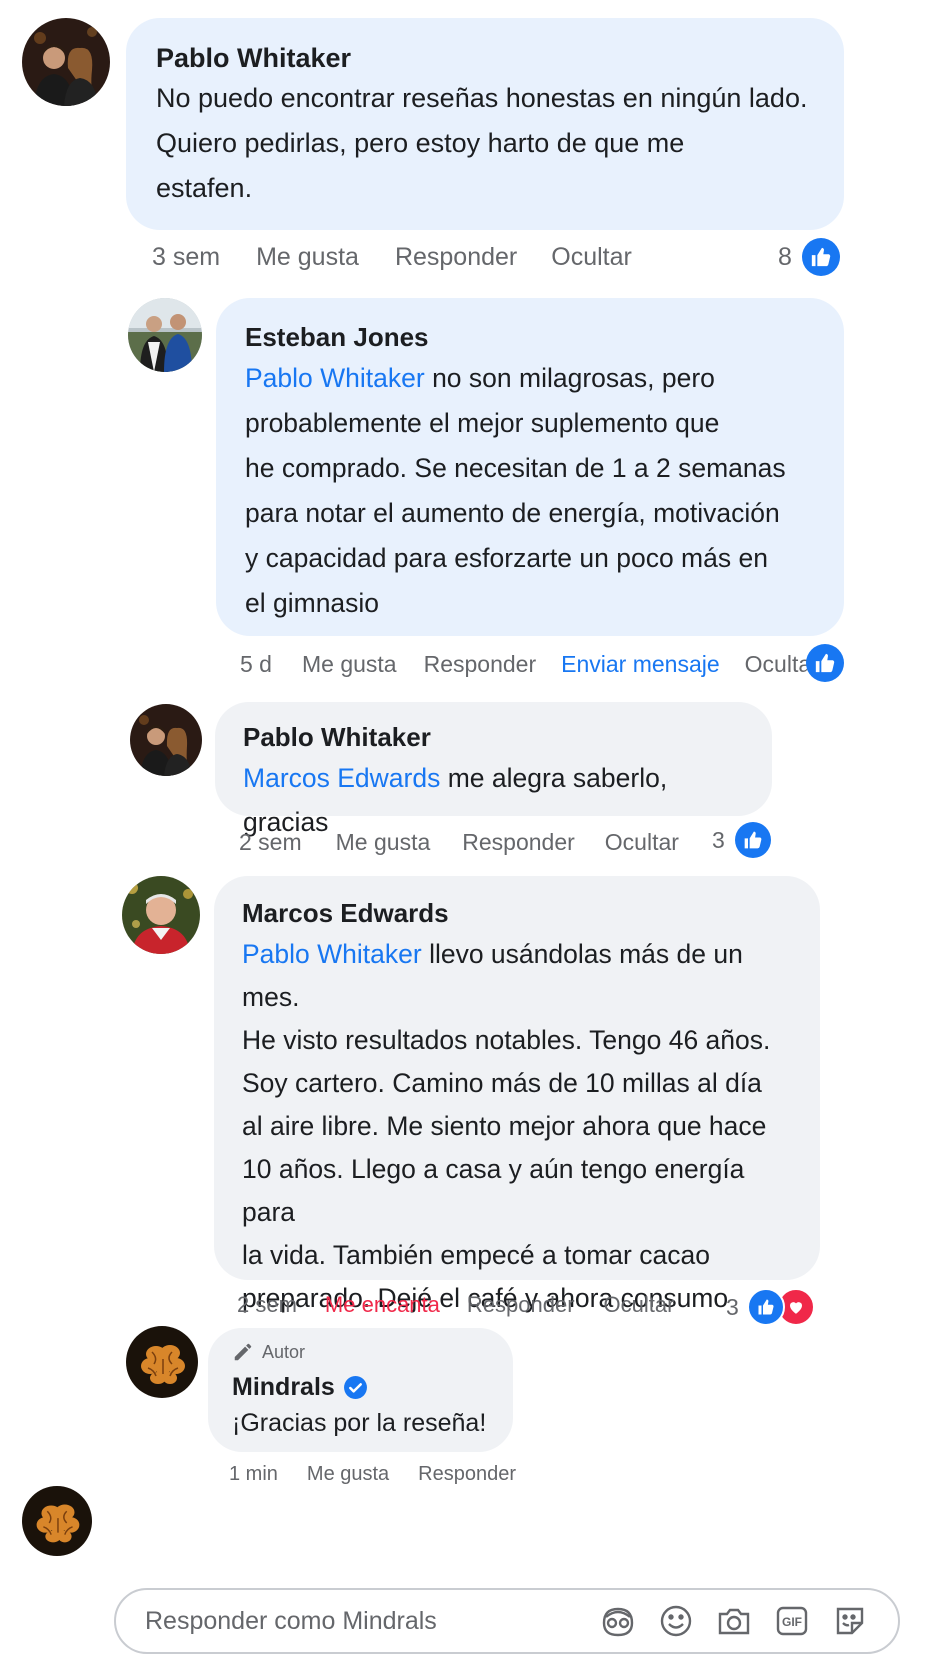 The image size is (941, 1672). Describe the element at coordinates (256, 664) in the screenshot. I see `comment-time: 5 d` at that location.